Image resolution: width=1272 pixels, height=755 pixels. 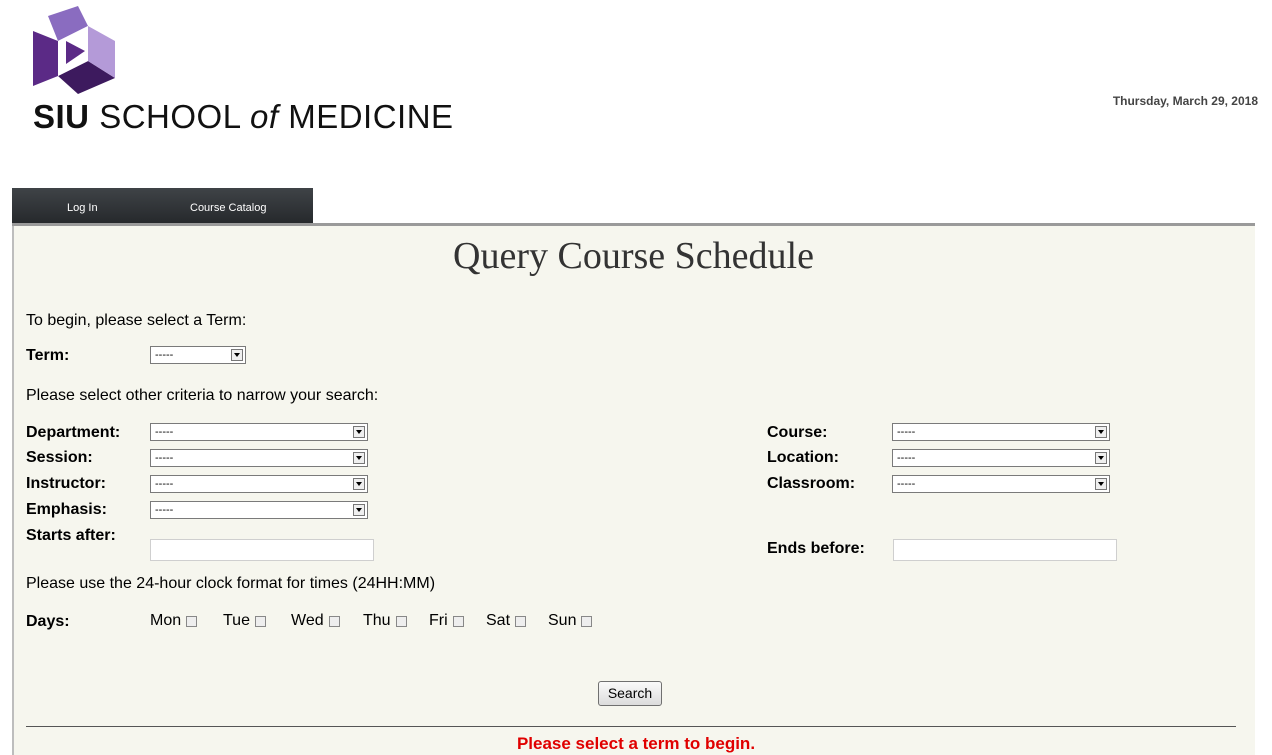 I want to click on day-tue-label: Tue, so click(x=236, y=620).